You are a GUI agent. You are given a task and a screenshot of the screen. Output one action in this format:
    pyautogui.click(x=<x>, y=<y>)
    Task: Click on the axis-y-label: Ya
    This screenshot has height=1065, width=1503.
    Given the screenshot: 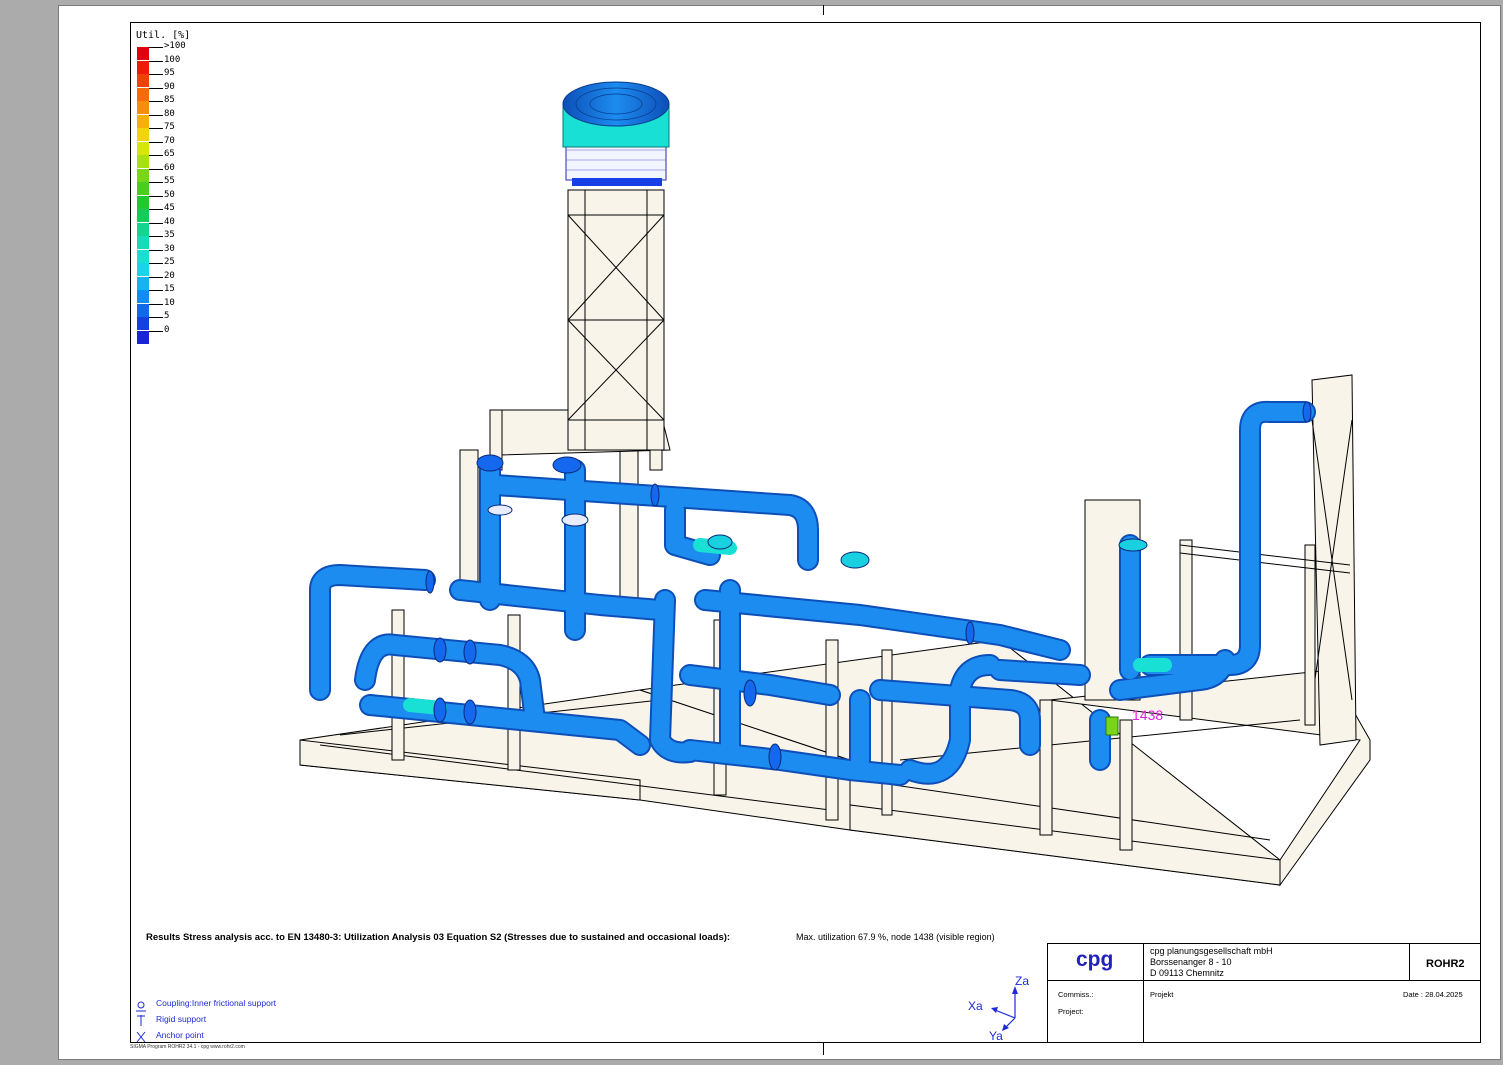 What is the action you would take?
    pyautogui.click(x=996, y=1036)
    